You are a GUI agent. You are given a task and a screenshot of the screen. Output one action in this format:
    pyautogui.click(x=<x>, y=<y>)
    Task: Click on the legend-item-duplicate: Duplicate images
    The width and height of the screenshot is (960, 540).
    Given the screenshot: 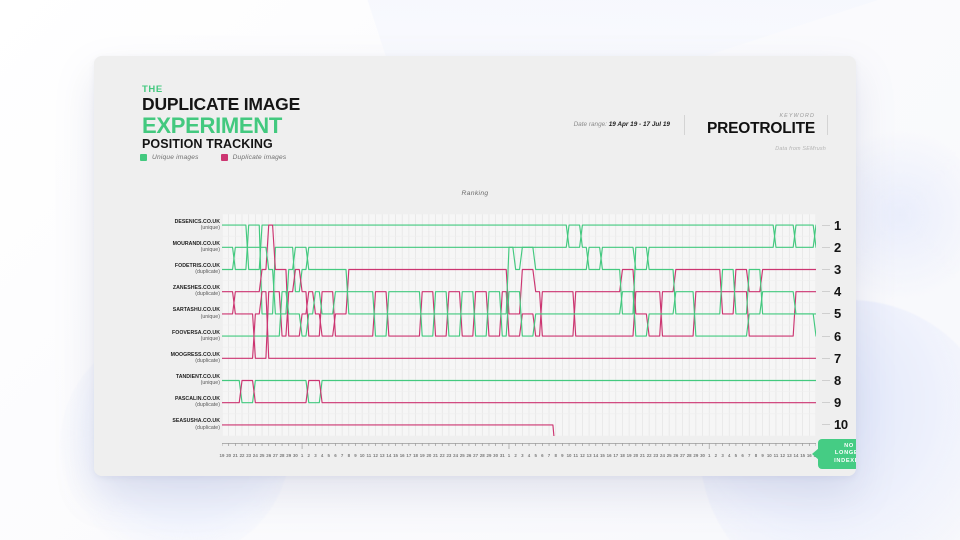 What is the action you would take?
    pyautogui.click(x=253, y=157)
    